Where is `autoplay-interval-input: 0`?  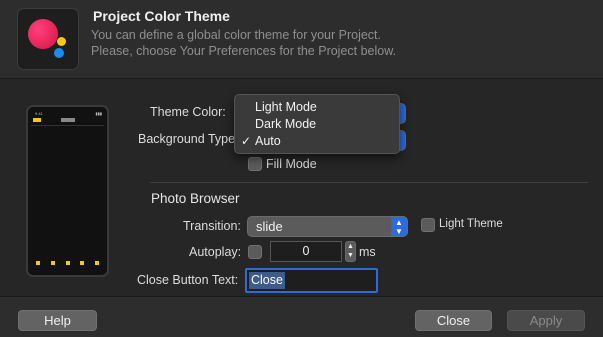
autoplay-interval-input: 0 is located at coordinates (306, 251).